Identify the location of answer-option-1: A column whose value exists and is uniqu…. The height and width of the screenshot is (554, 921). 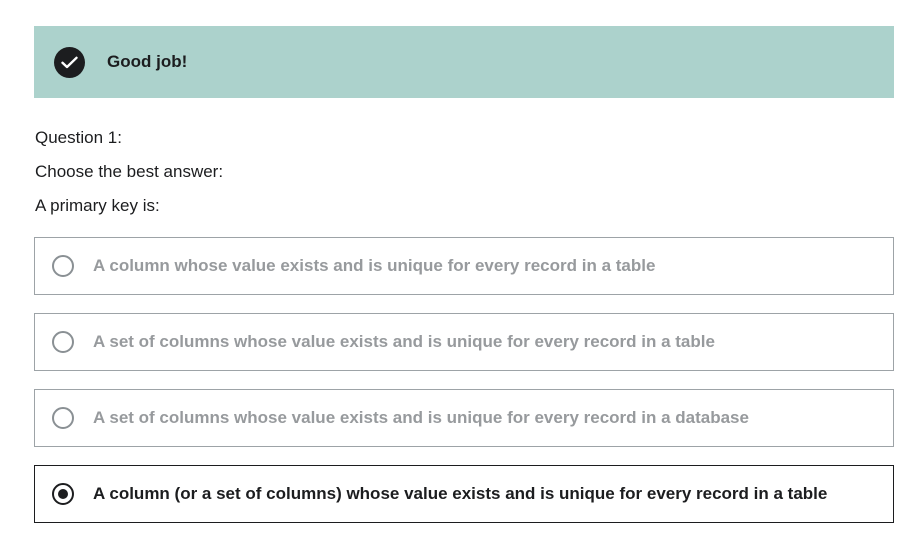
(464, 266).